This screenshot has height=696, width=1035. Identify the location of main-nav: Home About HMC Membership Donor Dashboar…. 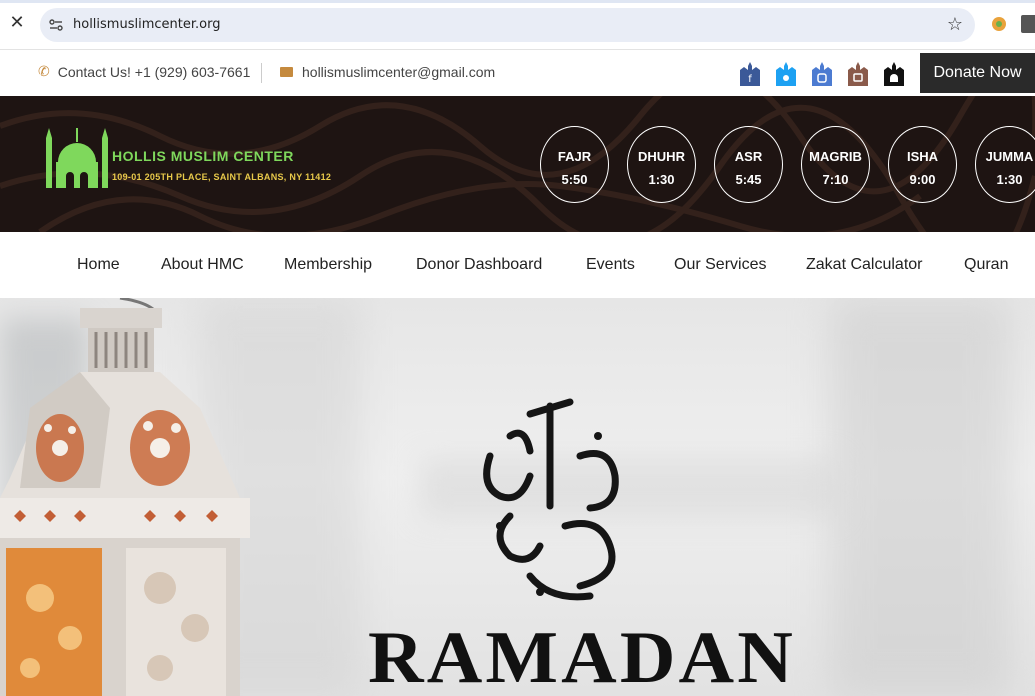
(517, 265).